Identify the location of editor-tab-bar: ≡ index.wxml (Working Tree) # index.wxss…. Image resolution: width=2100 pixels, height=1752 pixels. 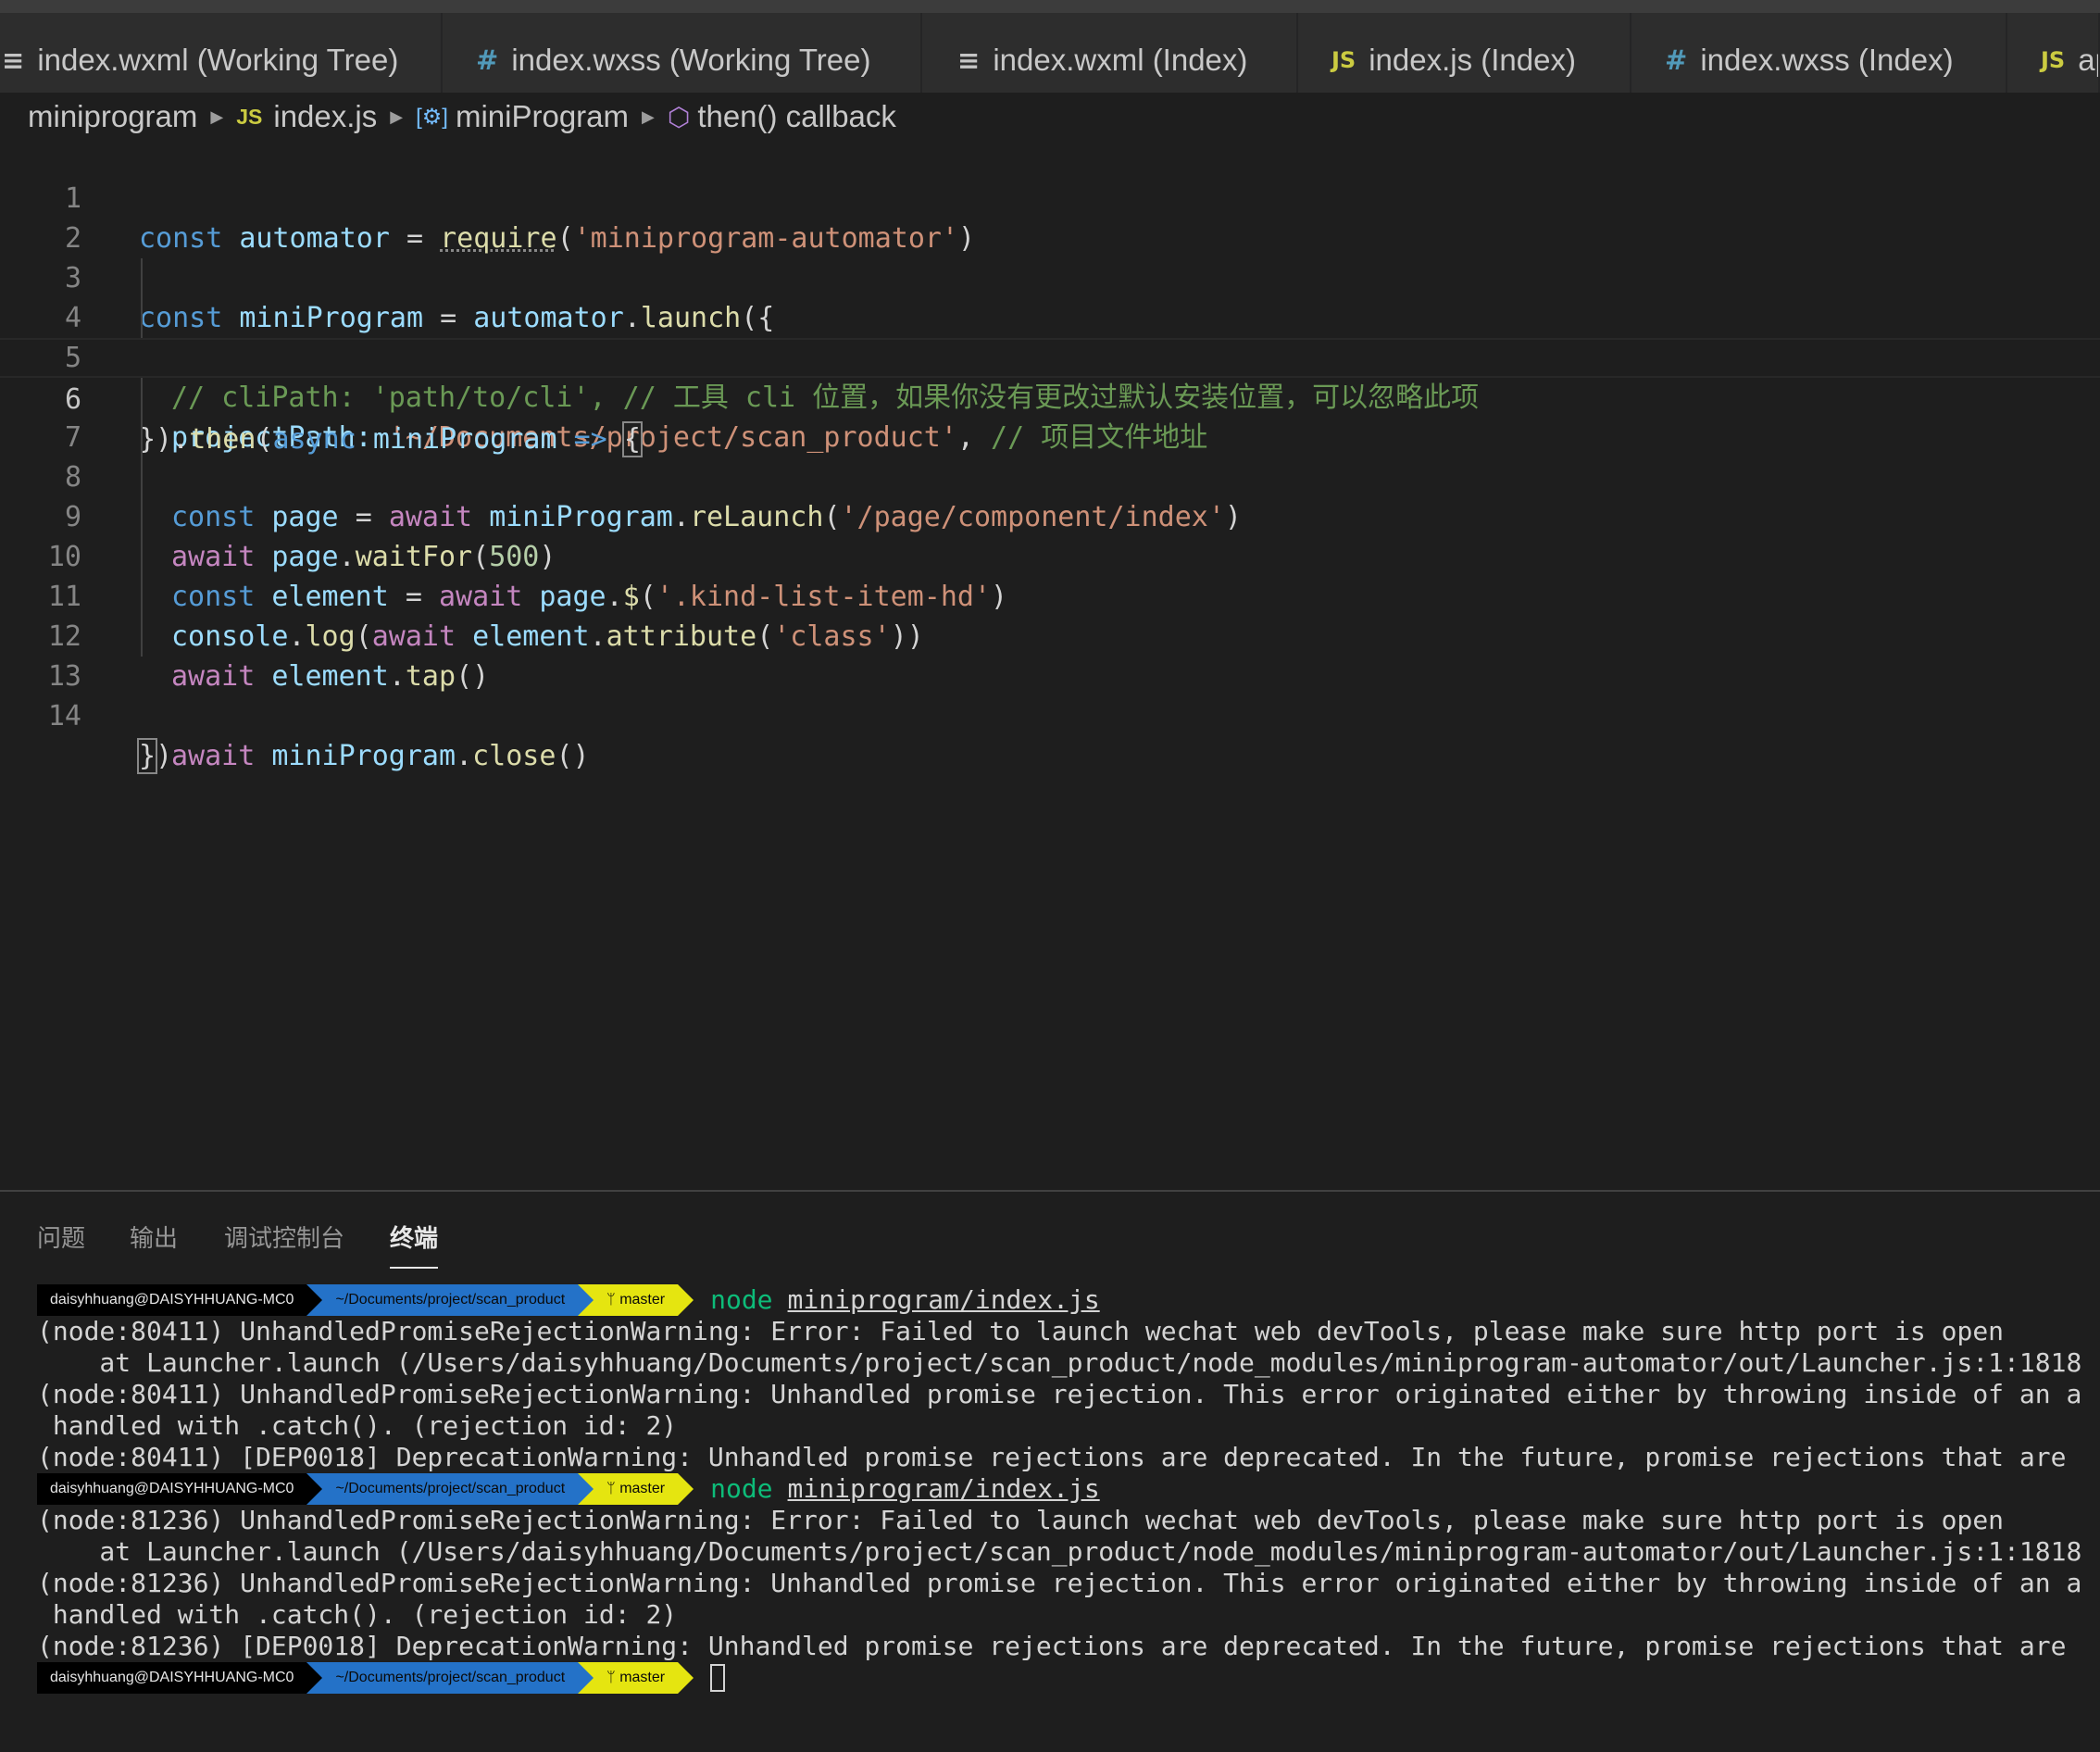
(1050, 54).